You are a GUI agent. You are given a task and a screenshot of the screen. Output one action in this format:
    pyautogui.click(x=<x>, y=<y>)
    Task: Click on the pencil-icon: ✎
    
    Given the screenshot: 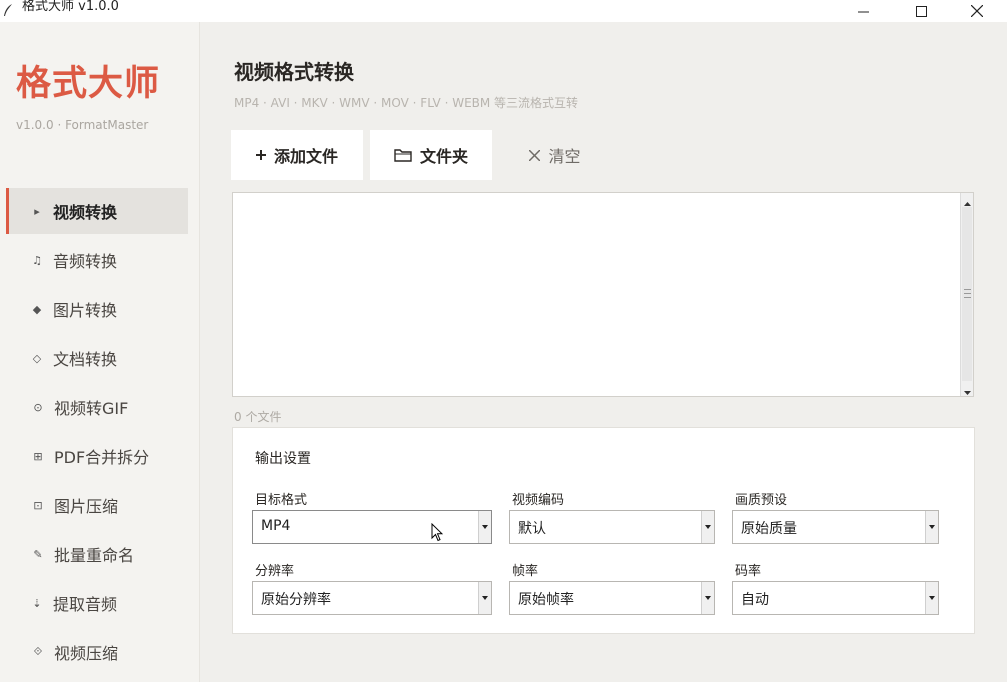 What is the action you would take?
    pyautogui.click(x=38, y=554)
    